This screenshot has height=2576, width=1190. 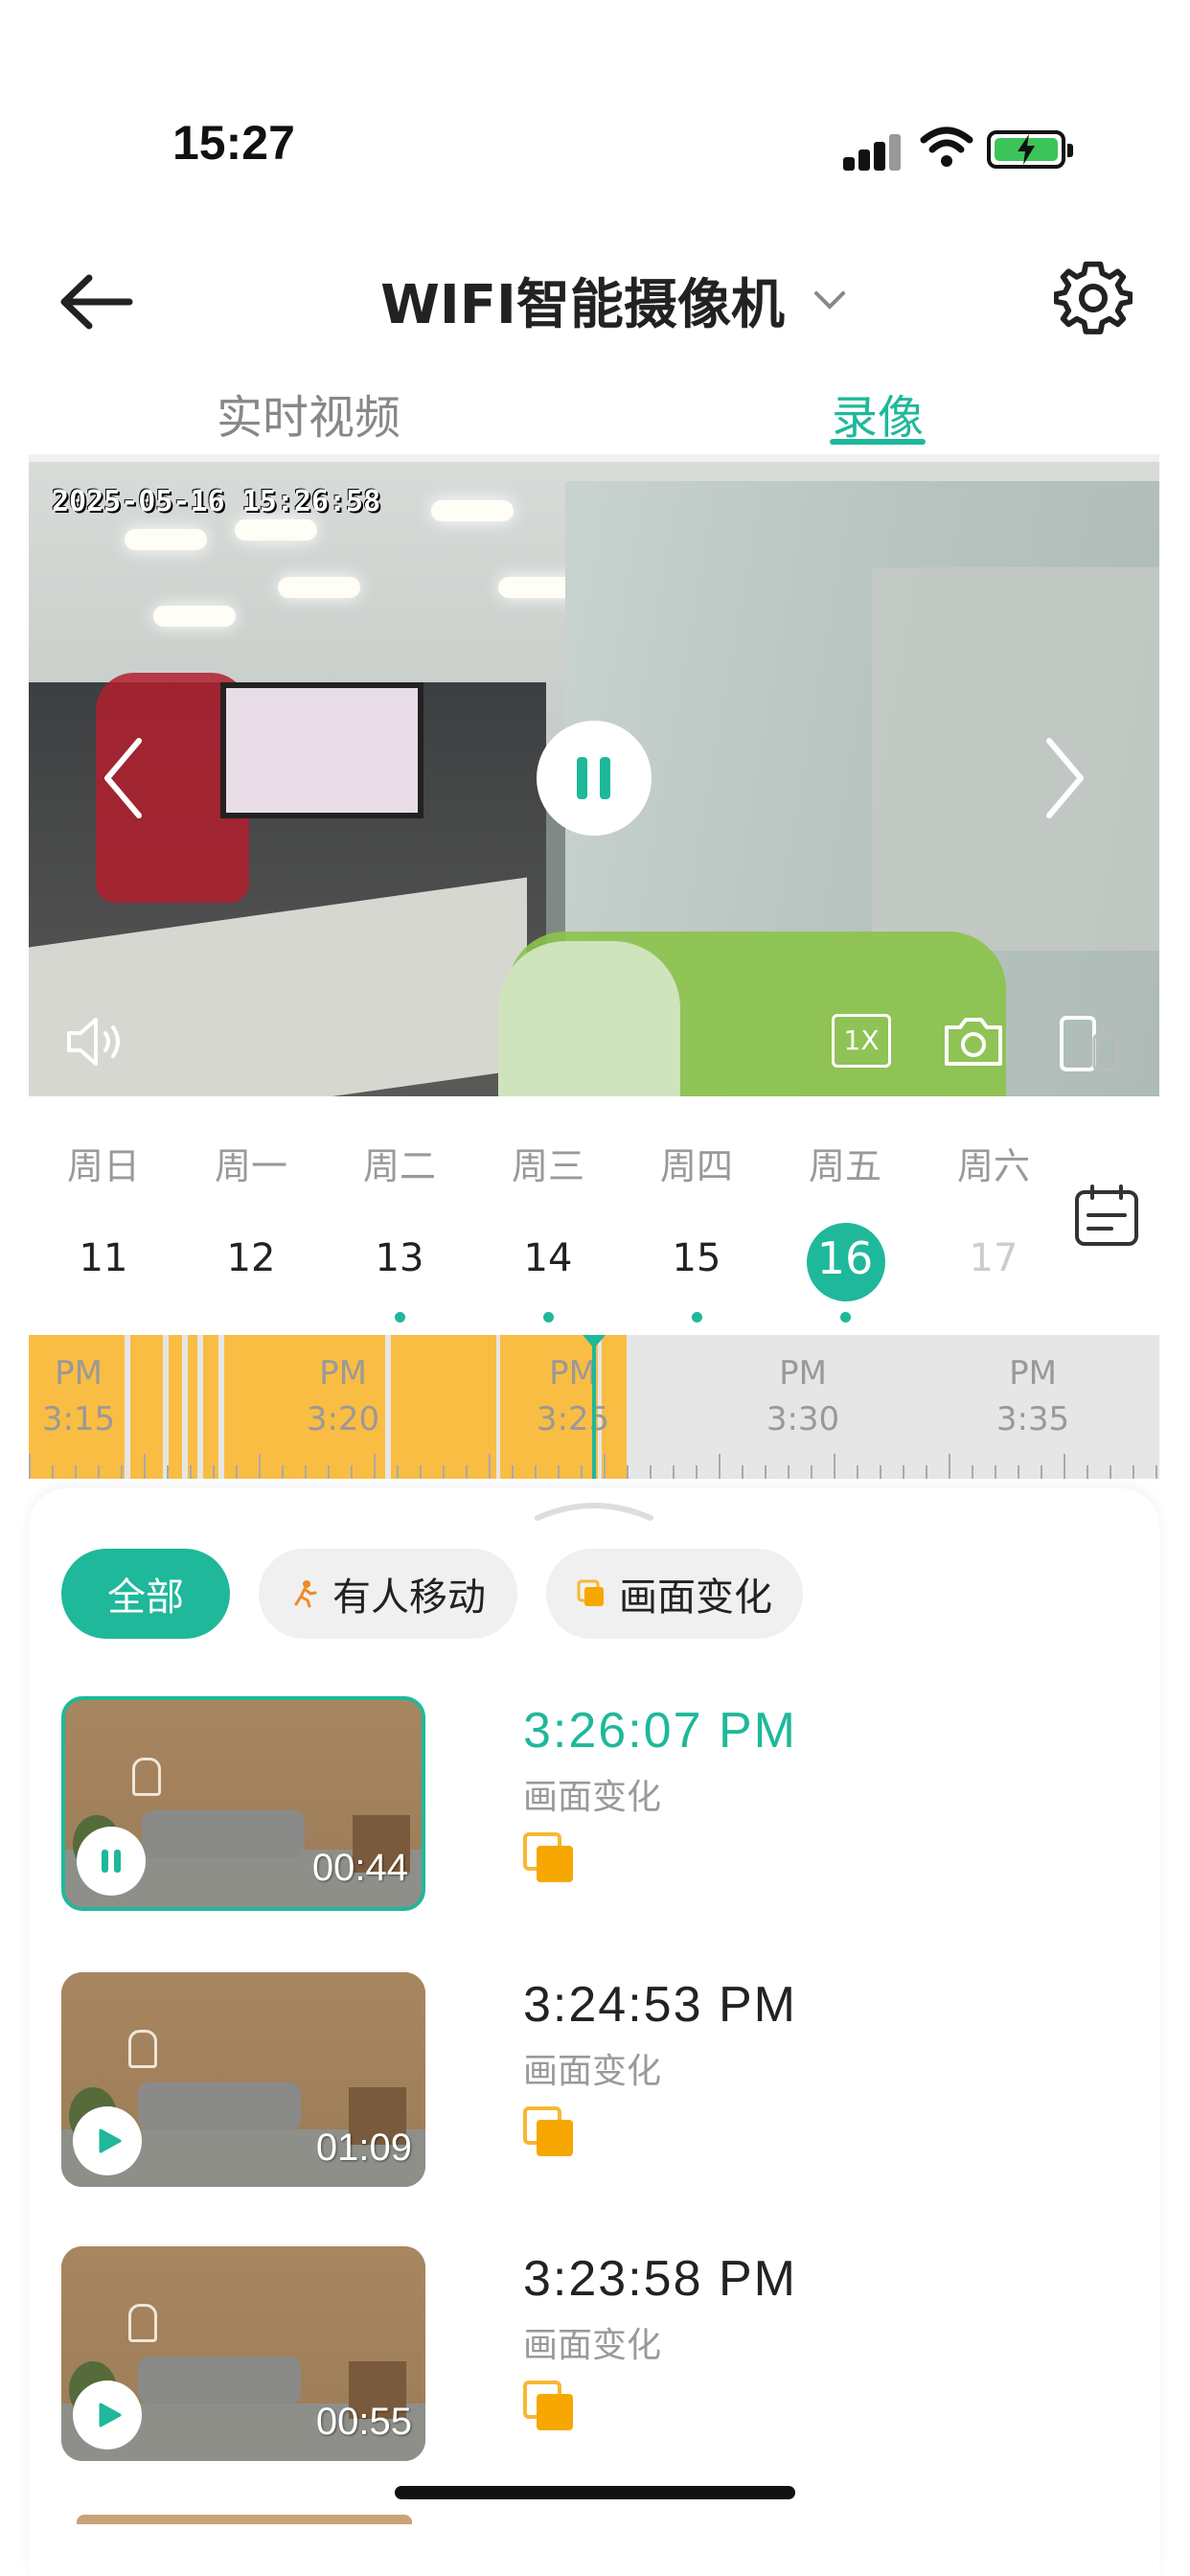 I want to click on speed-1x-button: 1X, so click(x=862, y=1041).